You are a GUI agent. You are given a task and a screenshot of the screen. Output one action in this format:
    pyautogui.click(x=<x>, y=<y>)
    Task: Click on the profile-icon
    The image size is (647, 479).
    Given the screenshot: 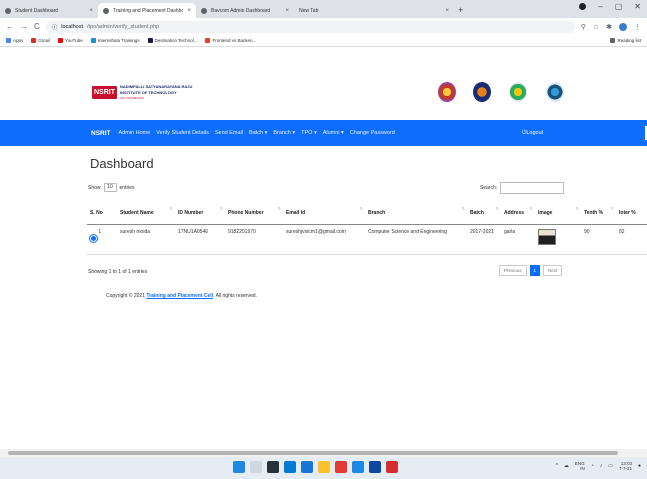 What is the action you would take?
    pyautogui.click(x=583, y=6)
    